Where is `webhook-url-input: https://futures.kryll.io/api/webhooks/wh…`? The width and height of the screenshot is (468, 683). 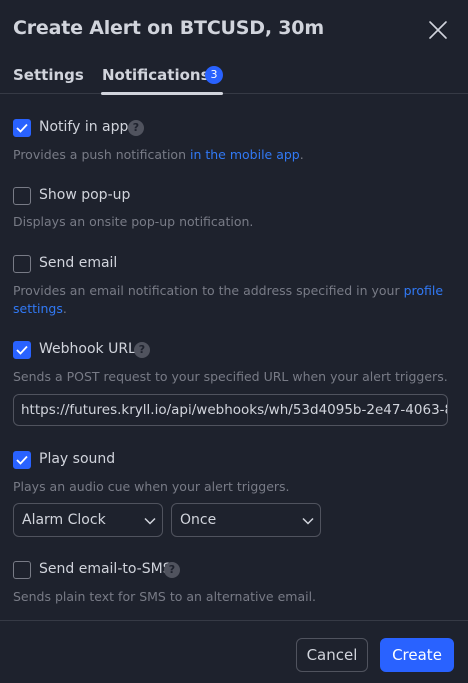
webhook-url-input: https://futures.kryll.io/api/webhooks/wh… is located at coordinates (230, 410).